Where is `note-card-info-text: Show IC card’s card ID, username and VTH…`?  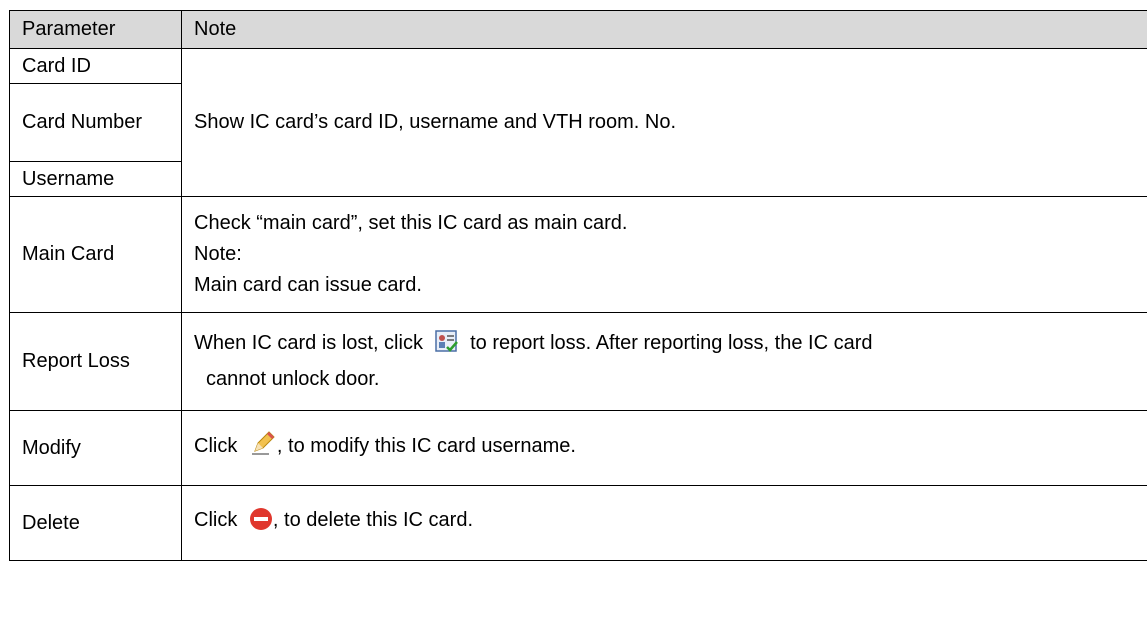 note-card-info-text: Show IC card’s card ID, username and VTH… is located at coordinates (435, 122).